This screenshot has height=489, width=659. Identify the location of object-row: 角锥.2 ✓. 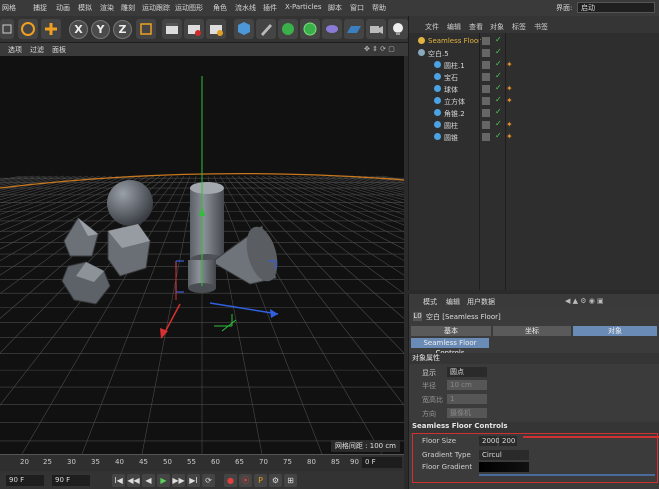
(534, 113).